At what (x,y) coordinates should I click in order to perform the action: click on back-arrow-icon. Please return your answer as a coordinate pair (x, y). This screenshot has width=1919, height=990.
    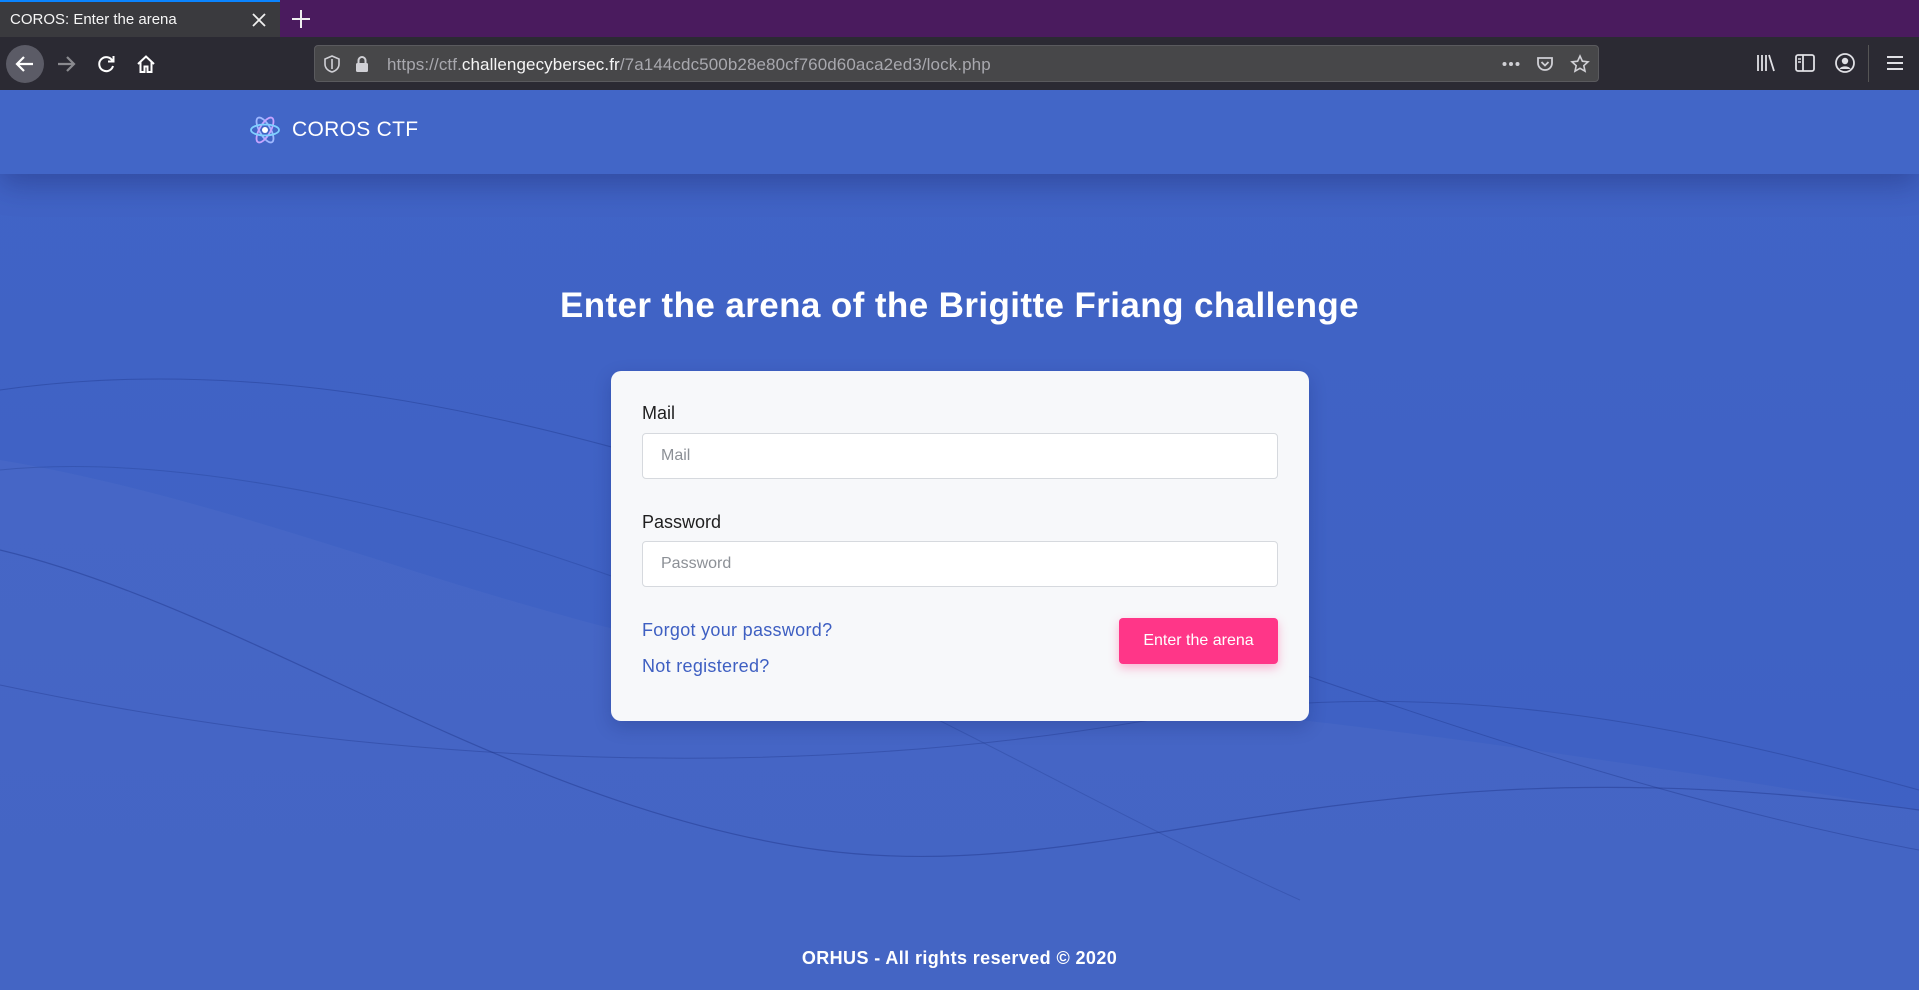
    Looking at the image, I should click on (24, 64).